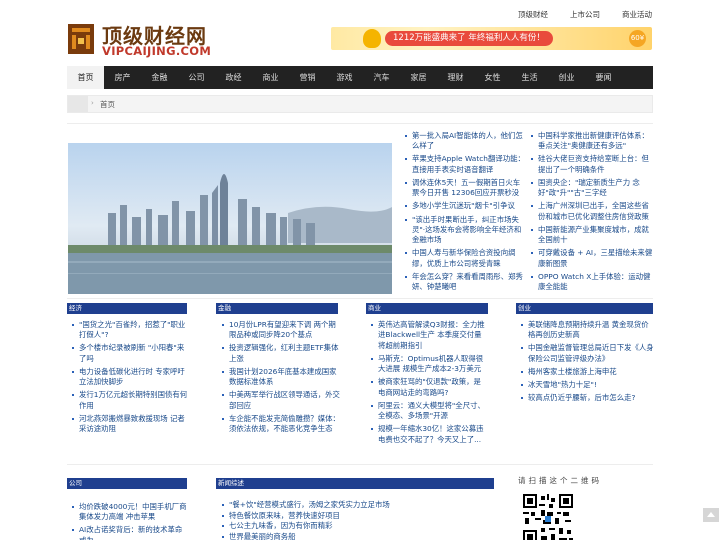 Image resolution: width=720 pixels, height=540 pixels. I want to click on list-item: 我国计划2026年底基本建成国家数据标准体系, so click(280, 377).